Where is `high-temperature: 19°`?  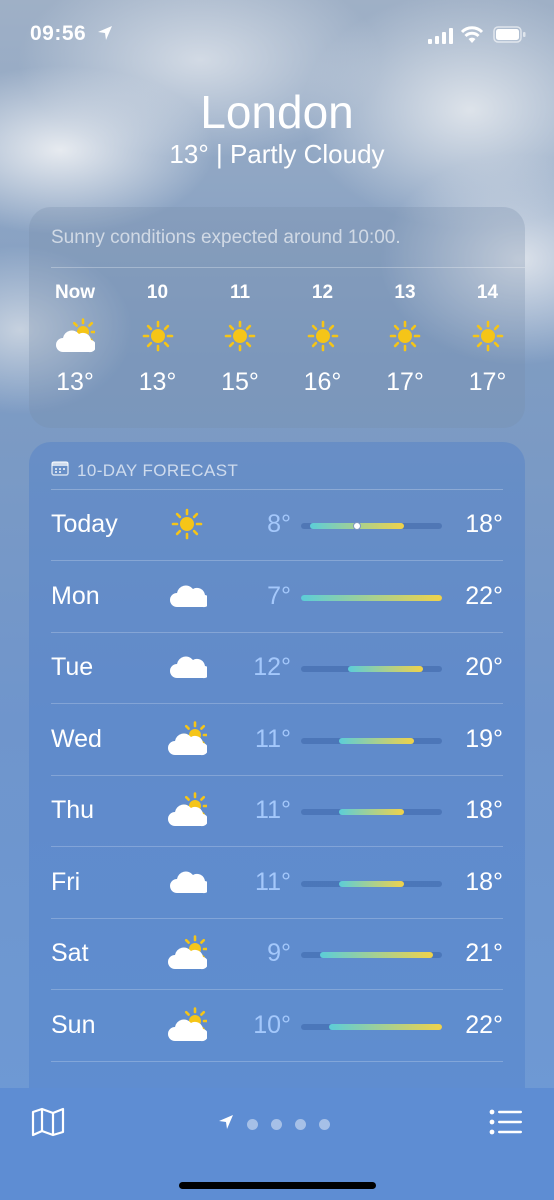
high-temperature: 19° is located at coordinates (484, 738).